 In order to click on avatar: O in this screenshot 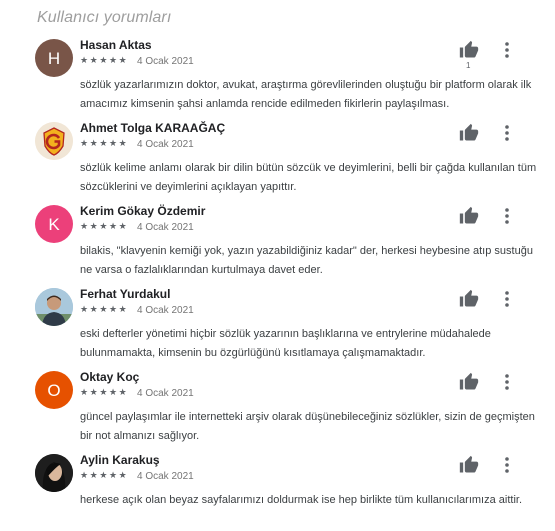, I will do `click(54, 390)`.